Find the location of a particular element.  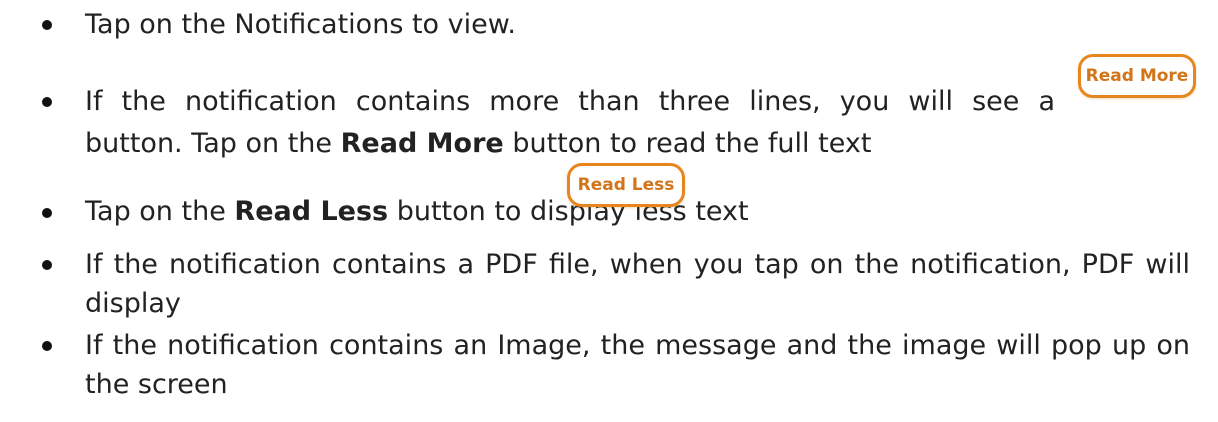

read-less-button: Read Less is located at coordinates (626, 185).